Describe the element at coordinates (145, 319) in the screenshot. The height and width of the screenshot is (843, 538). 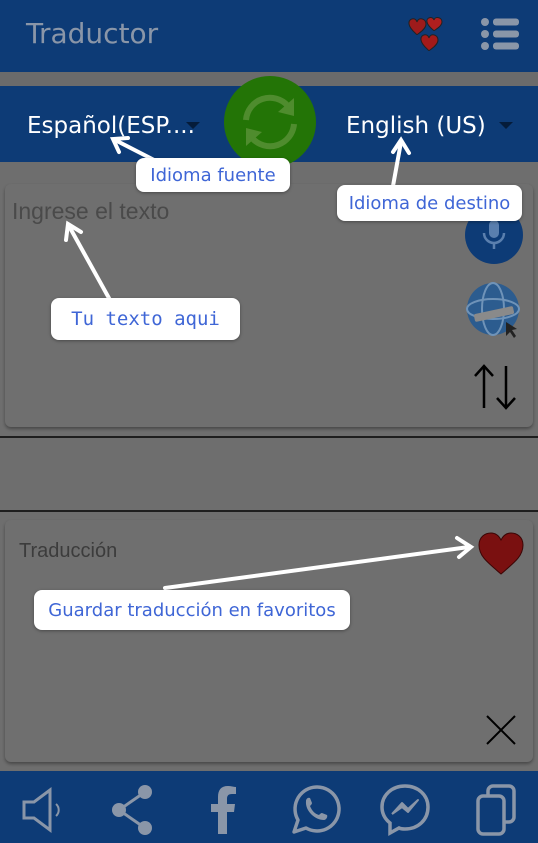
I see `callout-your-text: Tu texto aqui` at that location.